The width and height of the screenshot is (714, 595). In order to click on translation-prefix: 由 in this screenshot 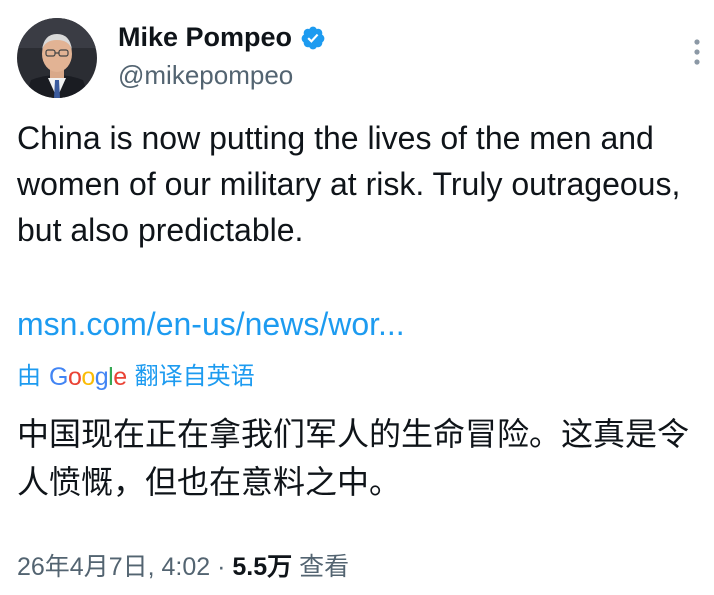, I will do `click(29, 376)`.